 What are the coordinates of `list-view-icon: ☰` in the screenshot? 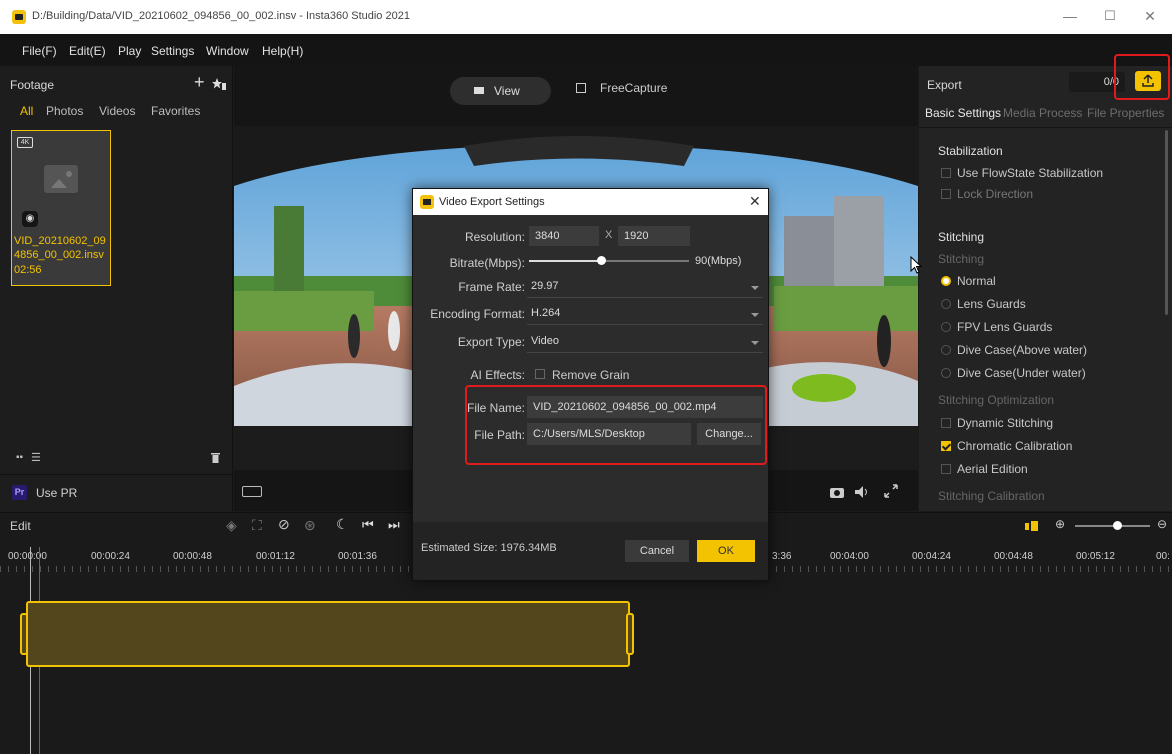 It's located at (36, 457).